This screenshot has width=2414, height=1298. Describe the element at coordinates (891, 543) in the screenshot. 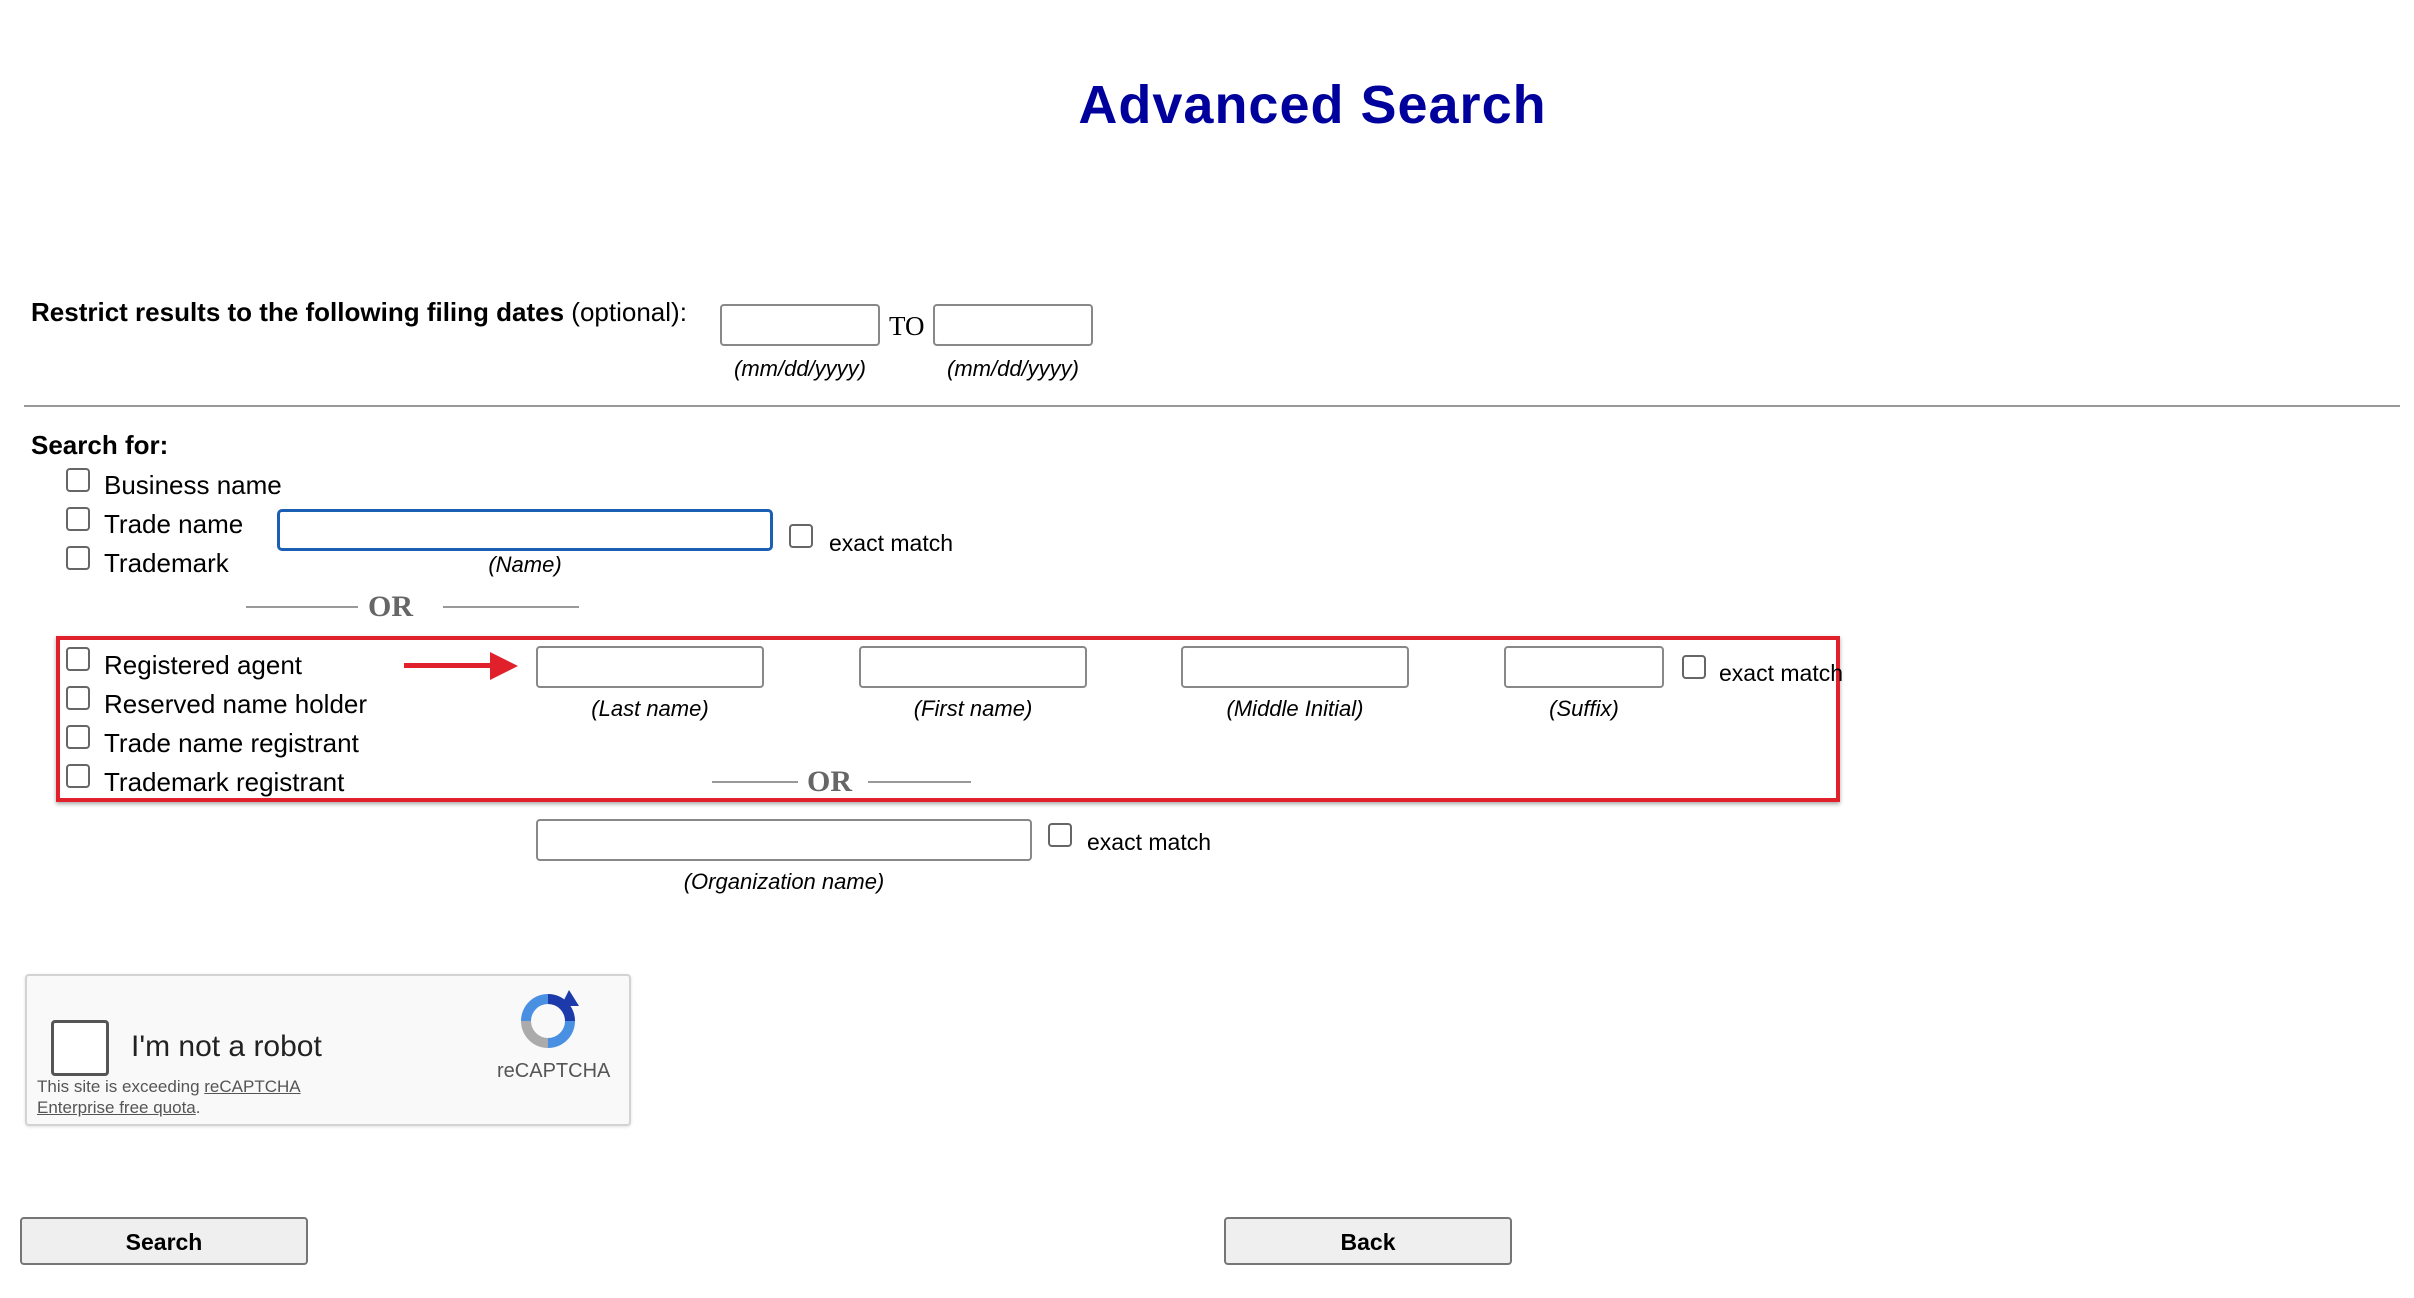

I see `name-exact-match-label: exact match` at that location.